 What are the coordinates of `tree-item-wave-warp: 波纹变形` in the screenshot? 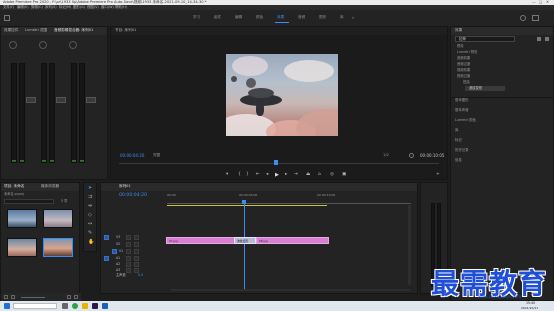 It's located at (475, 88).